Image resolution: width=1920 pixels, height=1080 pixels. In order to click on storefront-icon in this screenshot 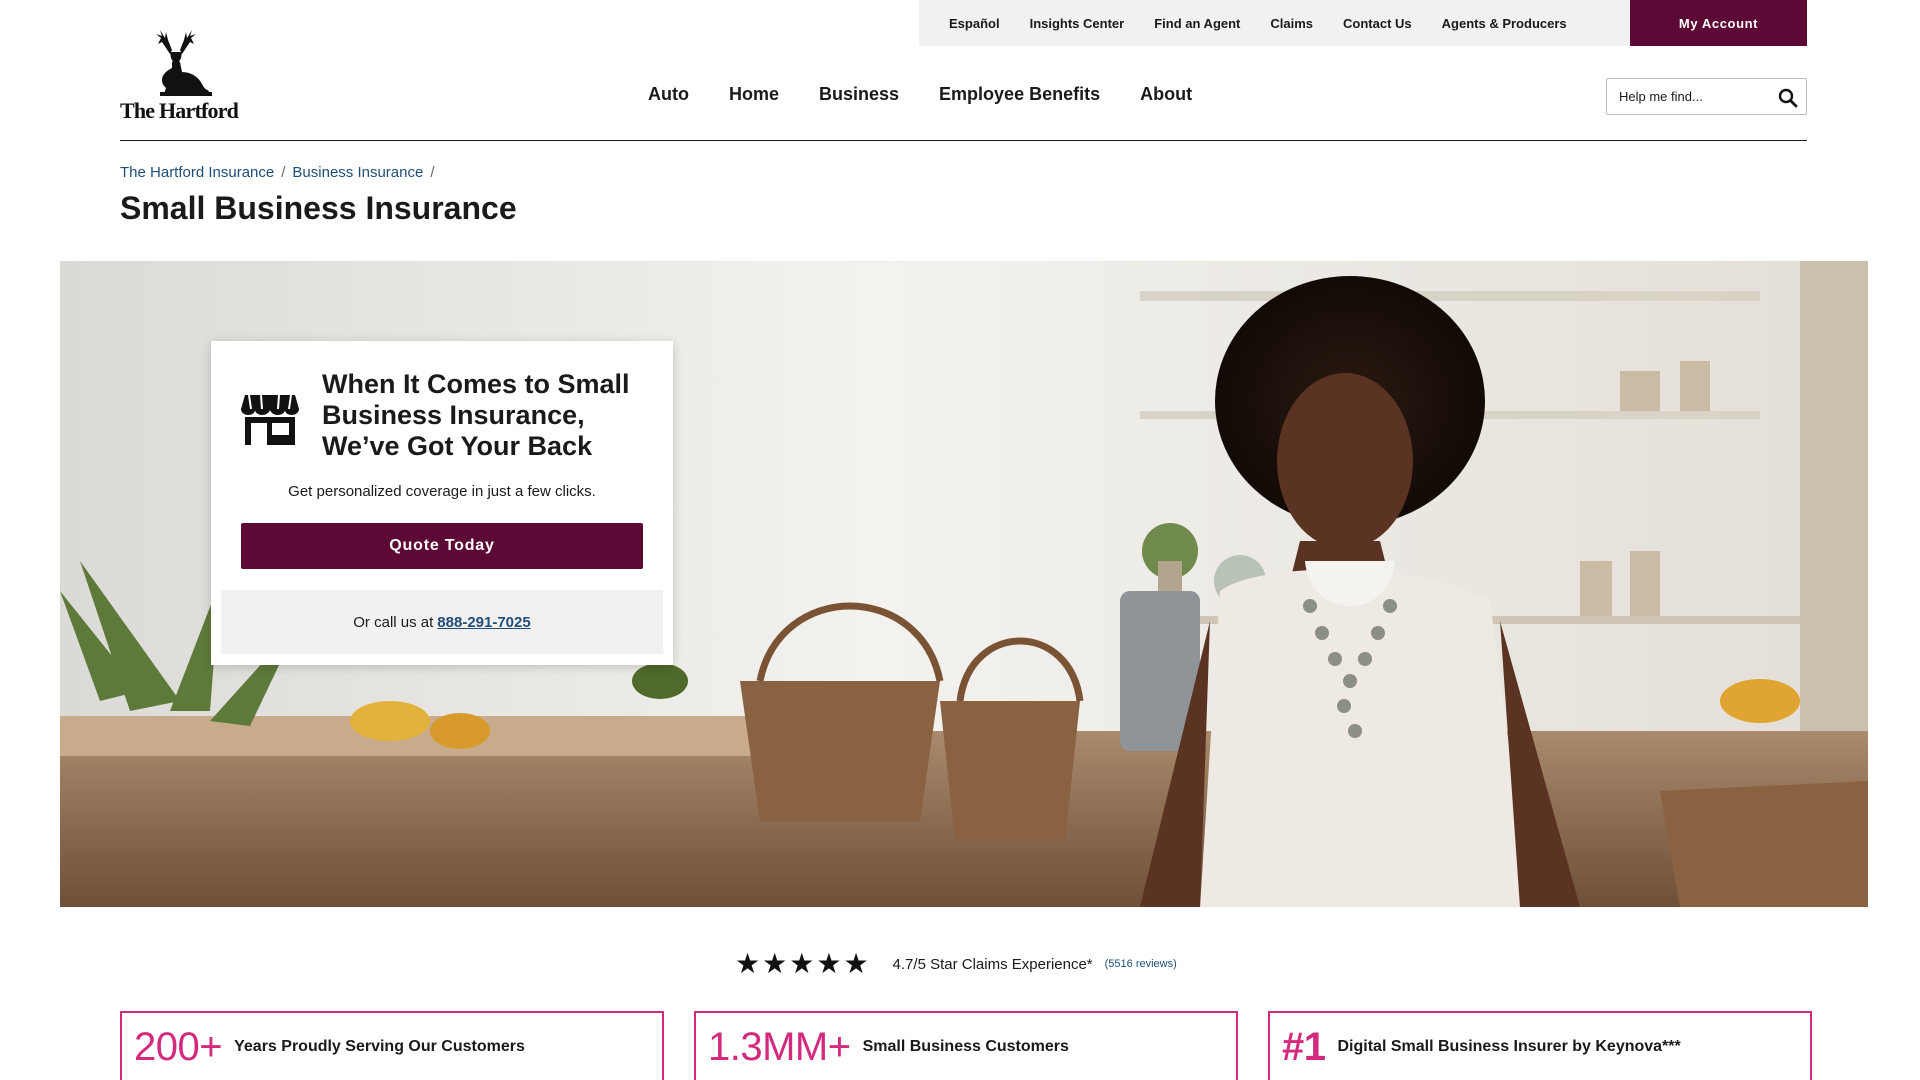, I will do `click(270, 419)`.